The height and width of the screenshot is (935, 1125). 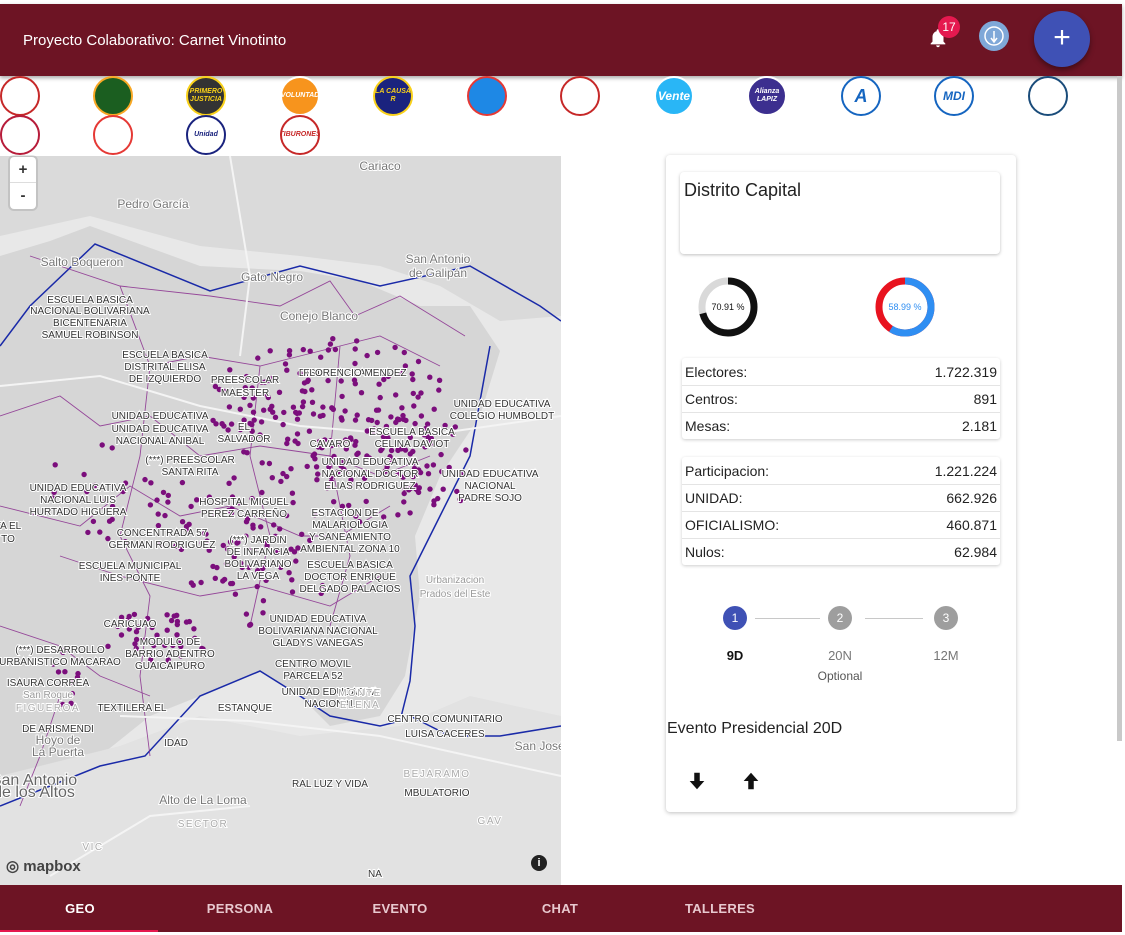 What do you see at coordinates (735, 618) in the screenshot?
I see `step-9D-indicator: 1` at bounding box center [735, 618].